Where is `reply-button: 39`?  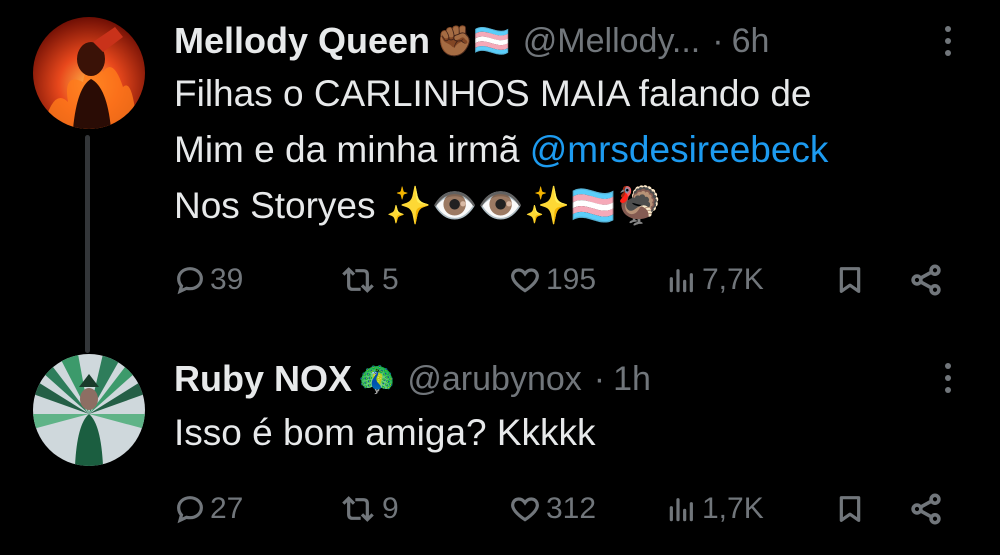 reply-button: 39 is located at coordinates (208, 280).